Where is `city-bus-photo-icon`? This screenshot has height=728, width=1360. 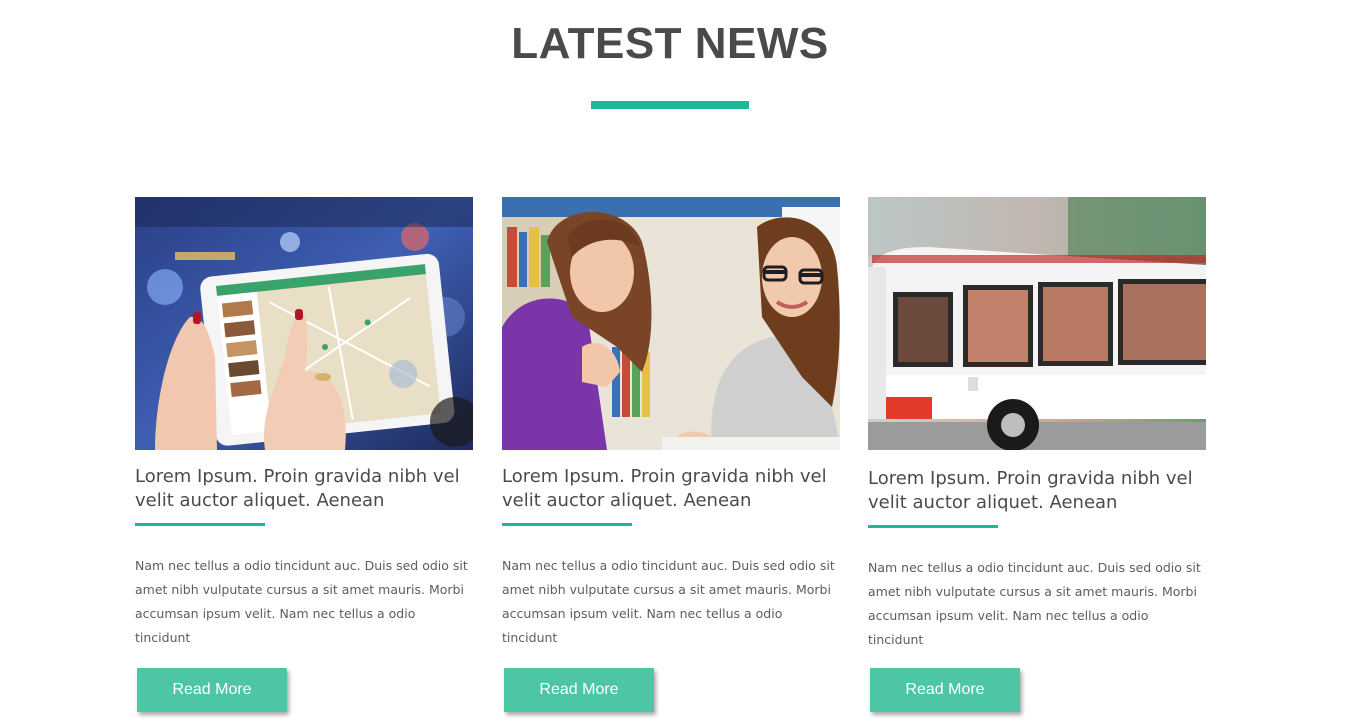 city-bus-photo-icon is located at coordinates (1037, 323).